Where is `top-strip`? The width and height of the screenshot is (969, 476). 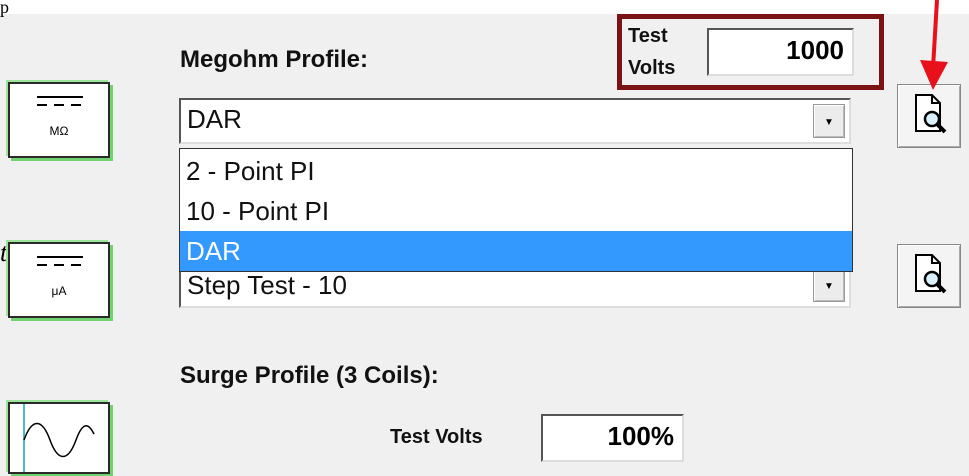
top-strip is located at coordinates (484, 7).